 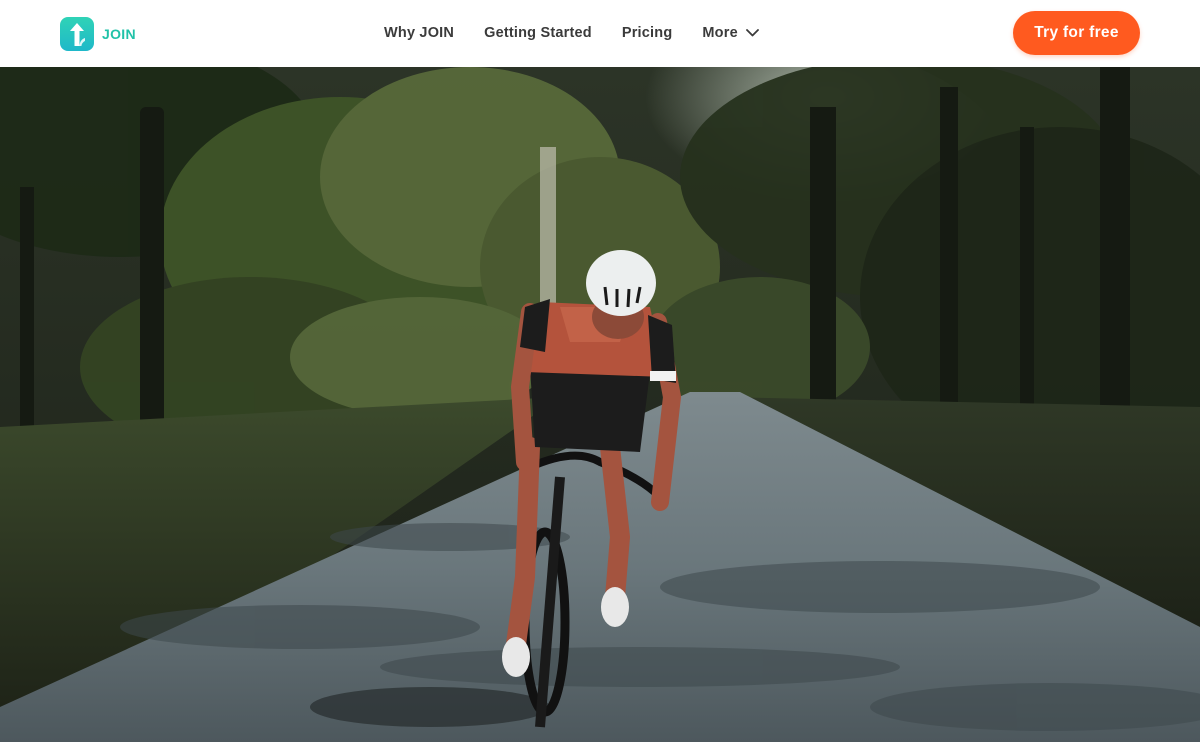 I want to click on logo-text: JOIN, so click(x=119, y=34).